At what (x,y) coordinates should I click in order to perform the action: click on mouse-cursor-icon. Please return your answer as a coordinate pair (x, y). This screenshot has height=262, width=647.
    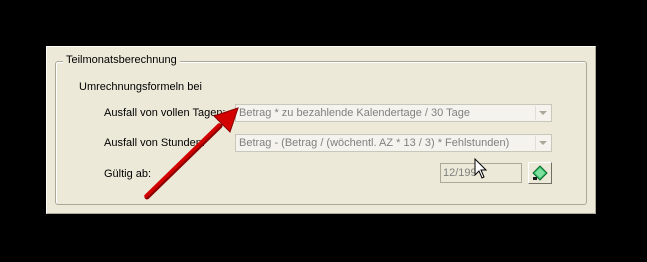
    Looking at the image, I should click on (481, 168).